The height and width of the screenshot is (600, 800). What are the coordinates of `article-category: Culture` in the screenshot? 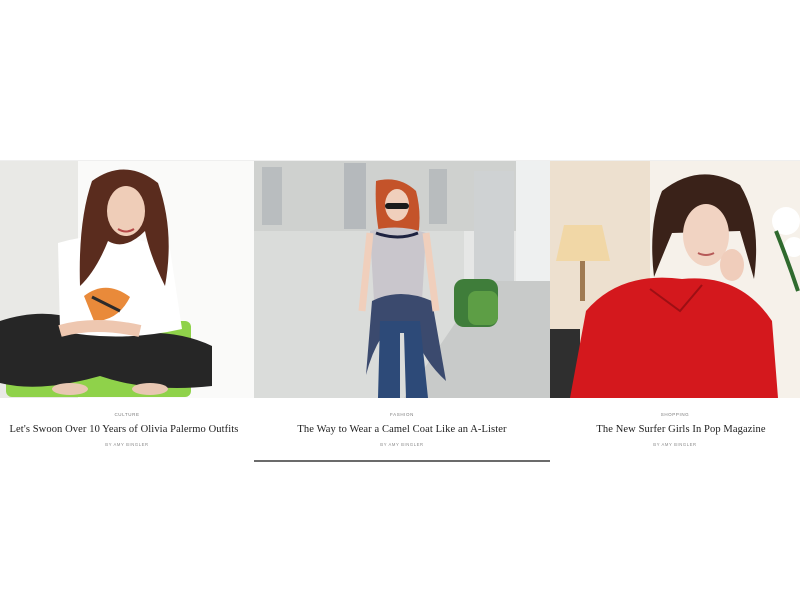 It's located at (127, 414).